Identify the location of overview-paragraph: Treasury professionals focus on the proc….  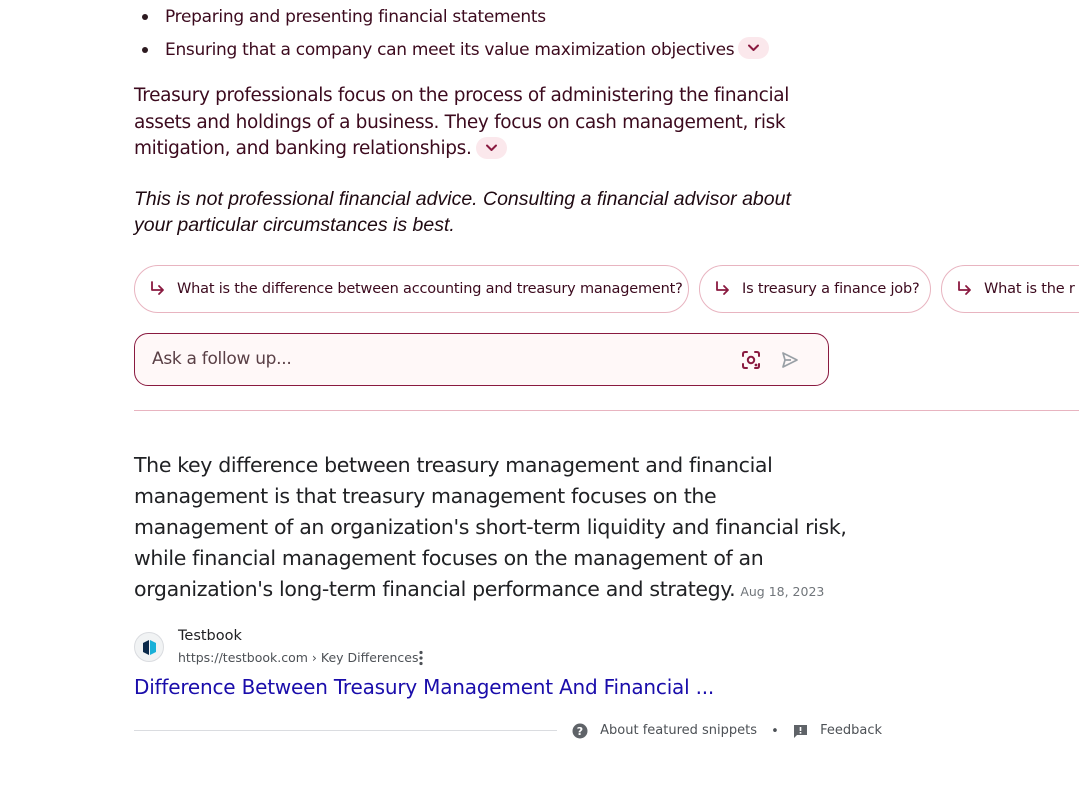
(474, 123).